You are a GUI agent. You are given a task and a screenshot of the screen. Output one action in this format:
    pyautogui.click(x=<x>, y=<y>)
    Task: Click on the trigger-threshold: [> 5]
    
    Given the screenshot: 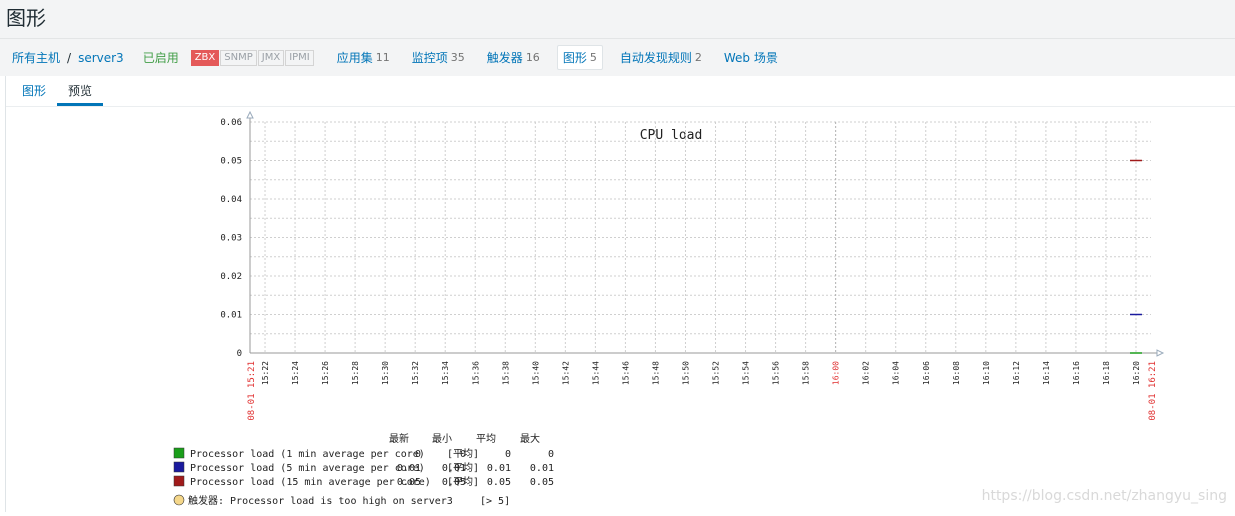 What is the action you would take?
    pyautogui.click(x=495, y=501)
    